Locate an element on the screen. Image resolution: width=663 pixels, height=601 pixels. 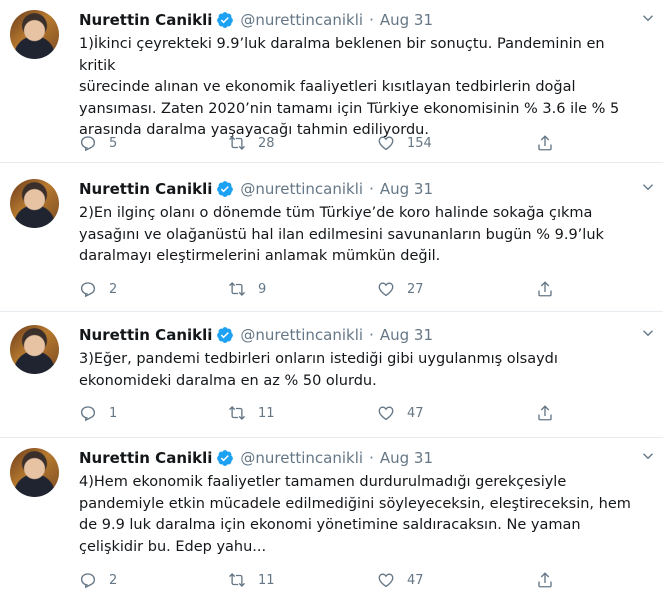
like-count: 27 is located at coordinates (415, 289).